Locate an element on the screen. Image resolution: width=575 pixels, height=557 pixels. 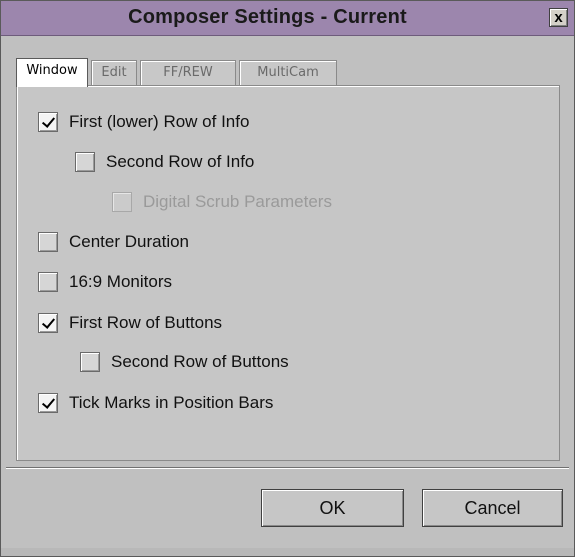
option-16-9-monitors: 16:9 Monitors is located at coordinates (105, 282).